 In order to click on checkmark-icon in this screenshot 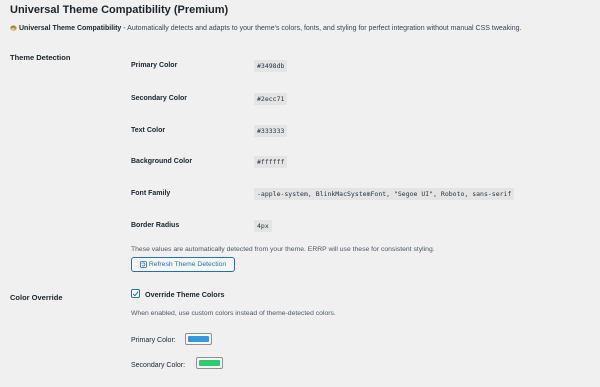, I will do `click(135, 293)`.